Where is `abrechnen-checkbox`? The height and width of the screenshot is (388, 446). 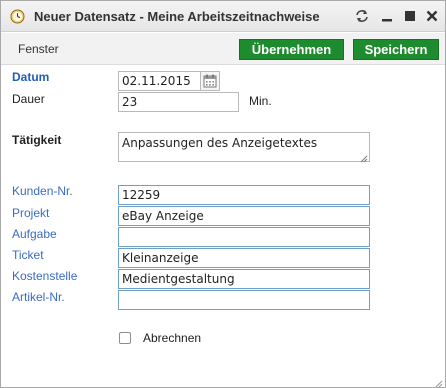 abrechnen-checkbox is located at coordinates (125, 338).